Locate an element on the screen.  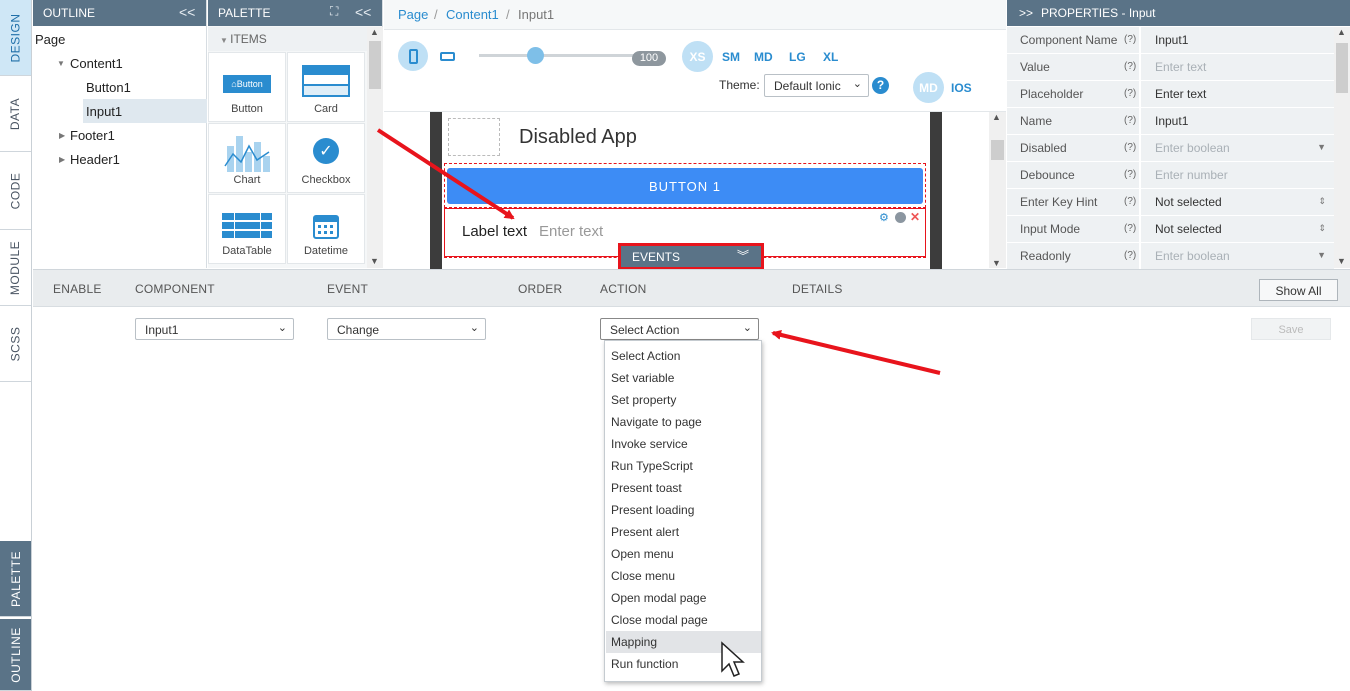
breakpoint-sm: SM is located at coordinates (731, 57).